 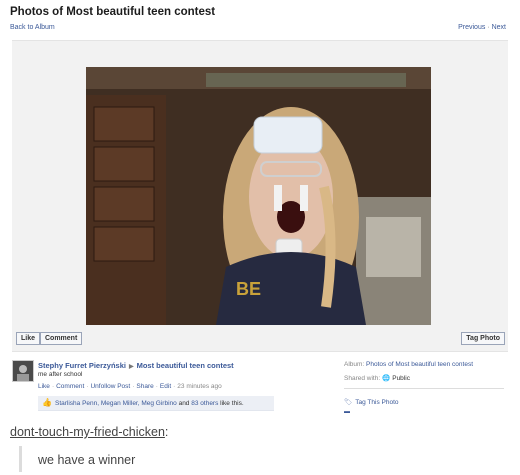 I want to click on reblog-attribution: dont-touch-my-fried-chicken:, so click(x=89, y=432).